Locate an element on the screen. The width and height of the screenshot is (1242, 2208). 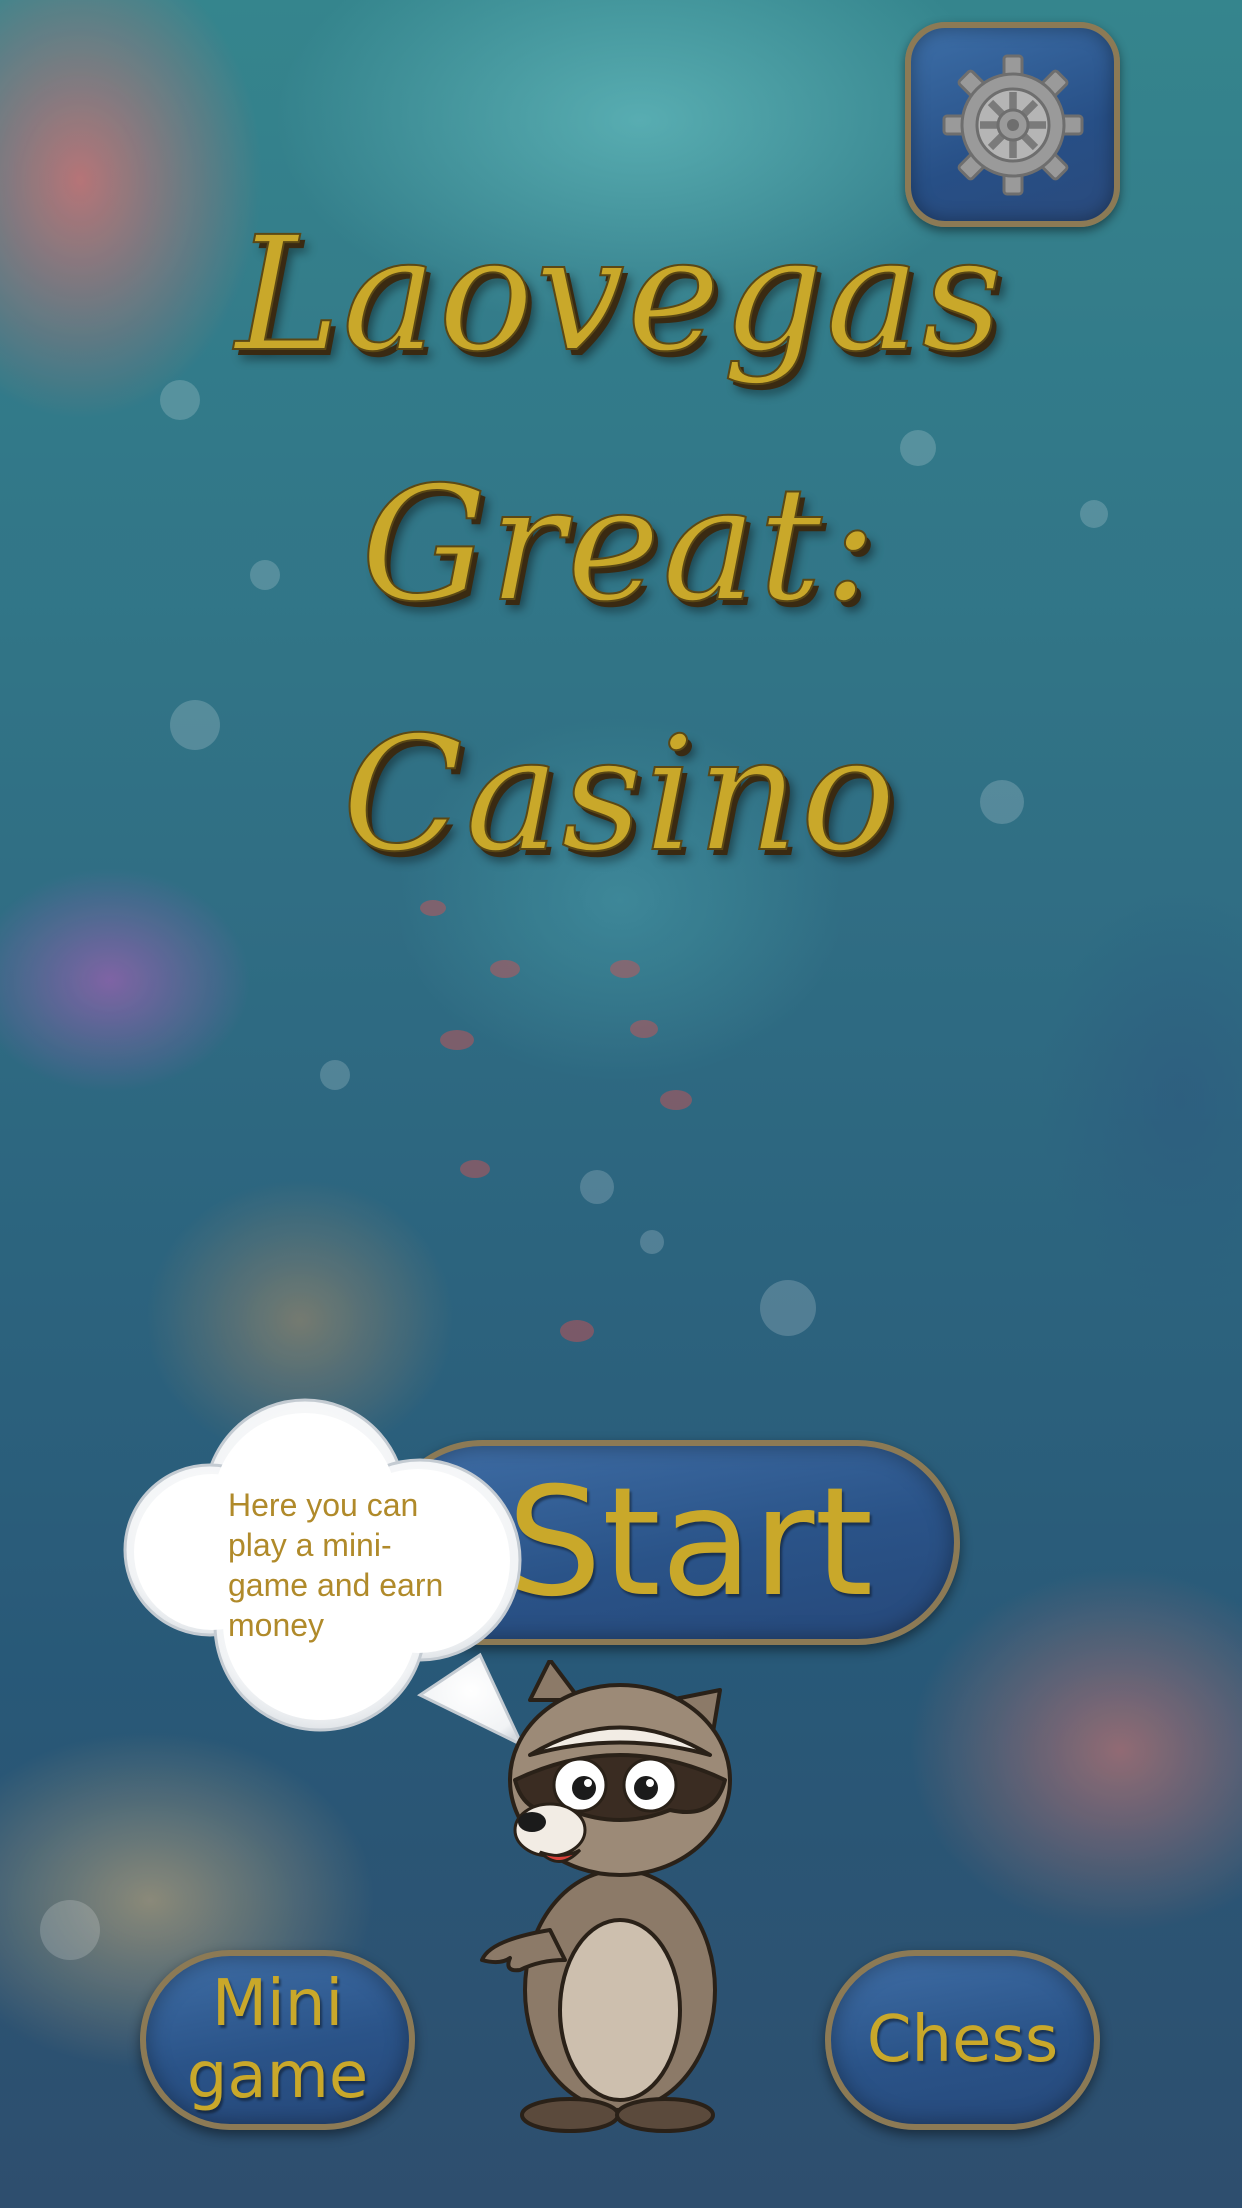
title-line-3: Casino is located at coordinates (619, 795).